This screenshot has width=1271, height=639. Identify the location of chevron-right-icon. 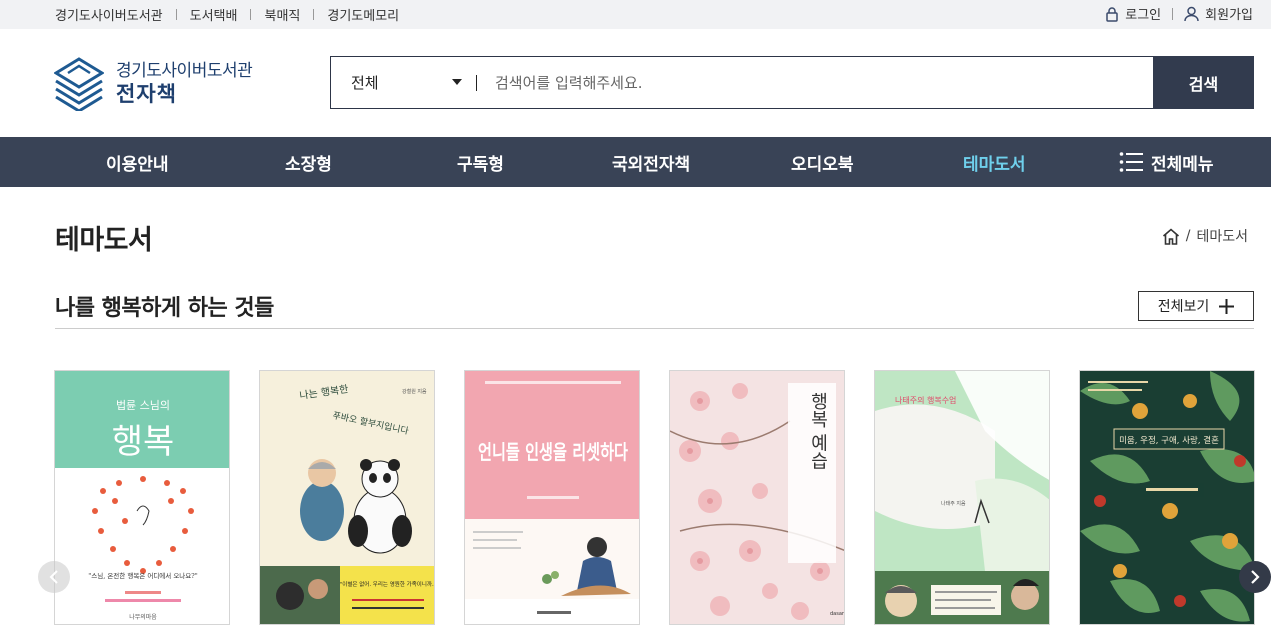
(1255, 577).